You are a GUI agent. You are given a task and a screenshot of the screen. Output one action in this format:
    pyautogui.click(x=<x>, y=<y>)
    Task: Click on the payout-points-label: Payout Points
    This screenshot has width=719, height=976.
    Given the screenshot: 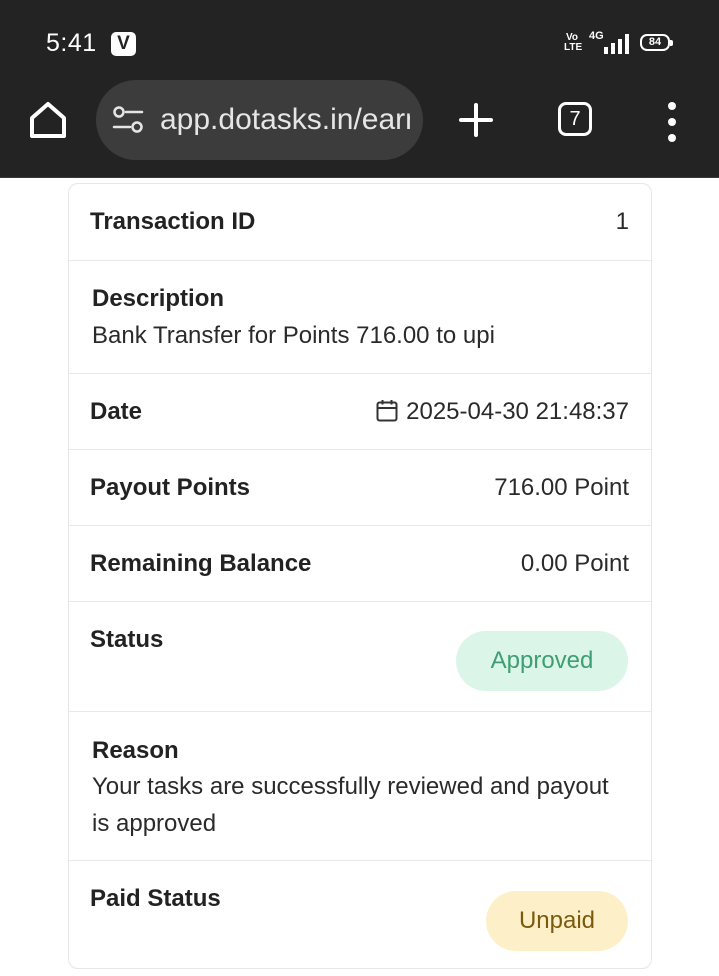 What is the action you would take?
    pyautogui.click(x=170, y=487)
    